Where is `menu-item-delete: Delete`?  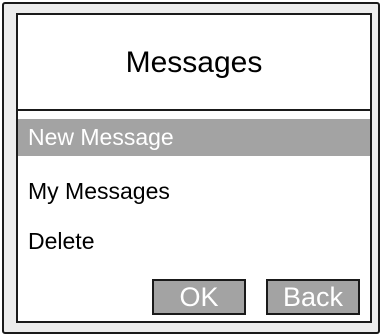
menu-item-delete: Delete is located at coordinates (194, 241).